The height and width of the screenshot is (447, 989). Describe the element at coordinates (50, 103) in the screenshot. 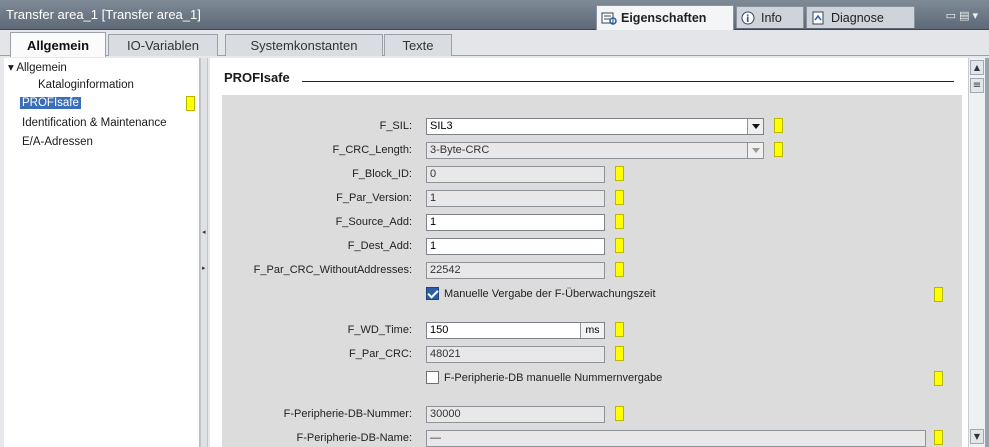

I see `tree-item-profisafe: PROFIsafe` at that location.